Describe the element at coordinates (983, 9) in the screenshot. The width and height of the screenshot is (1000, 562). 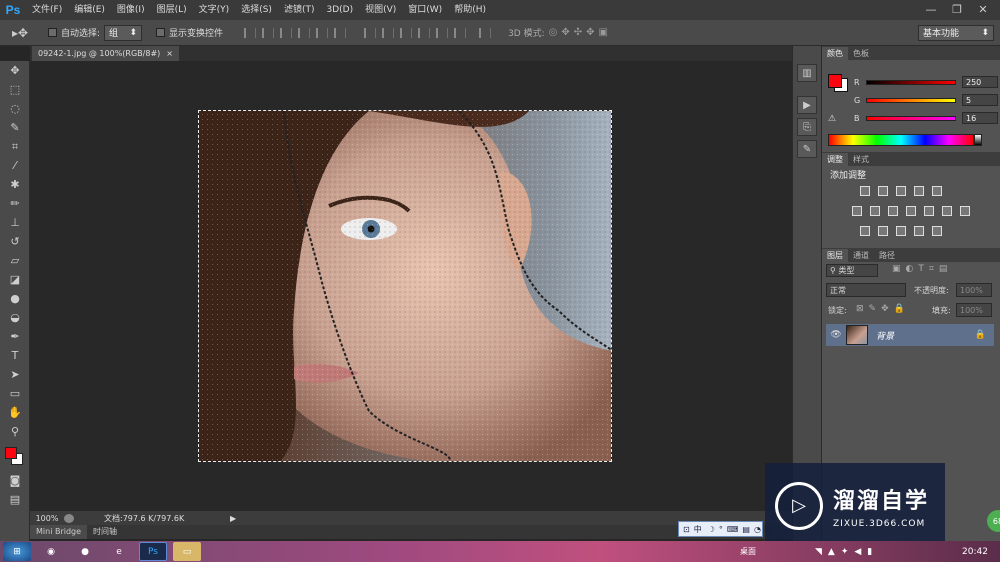
I see `close-button: ✕` at that location.